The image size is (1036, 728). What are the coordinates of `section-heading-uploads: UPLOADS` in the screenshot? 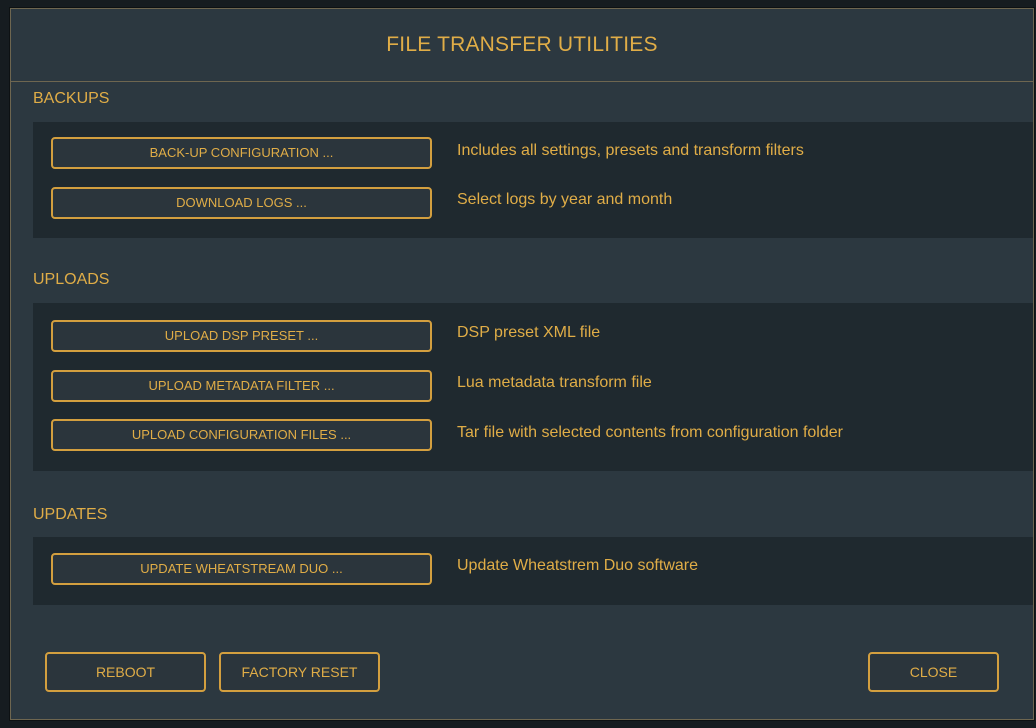 It's located at (71, 279).